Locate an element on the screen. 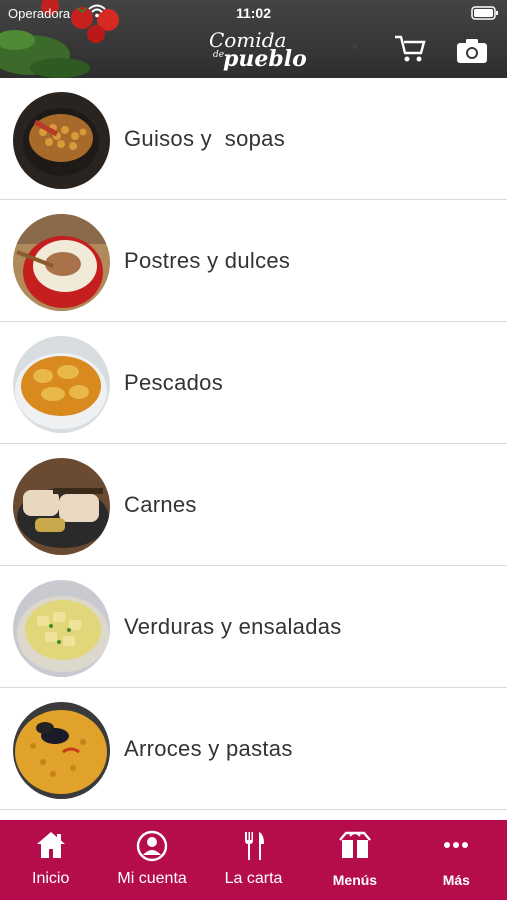 This screenshot has width=507, height=900. fish-stew-photo is located at coordinates (61, 384).